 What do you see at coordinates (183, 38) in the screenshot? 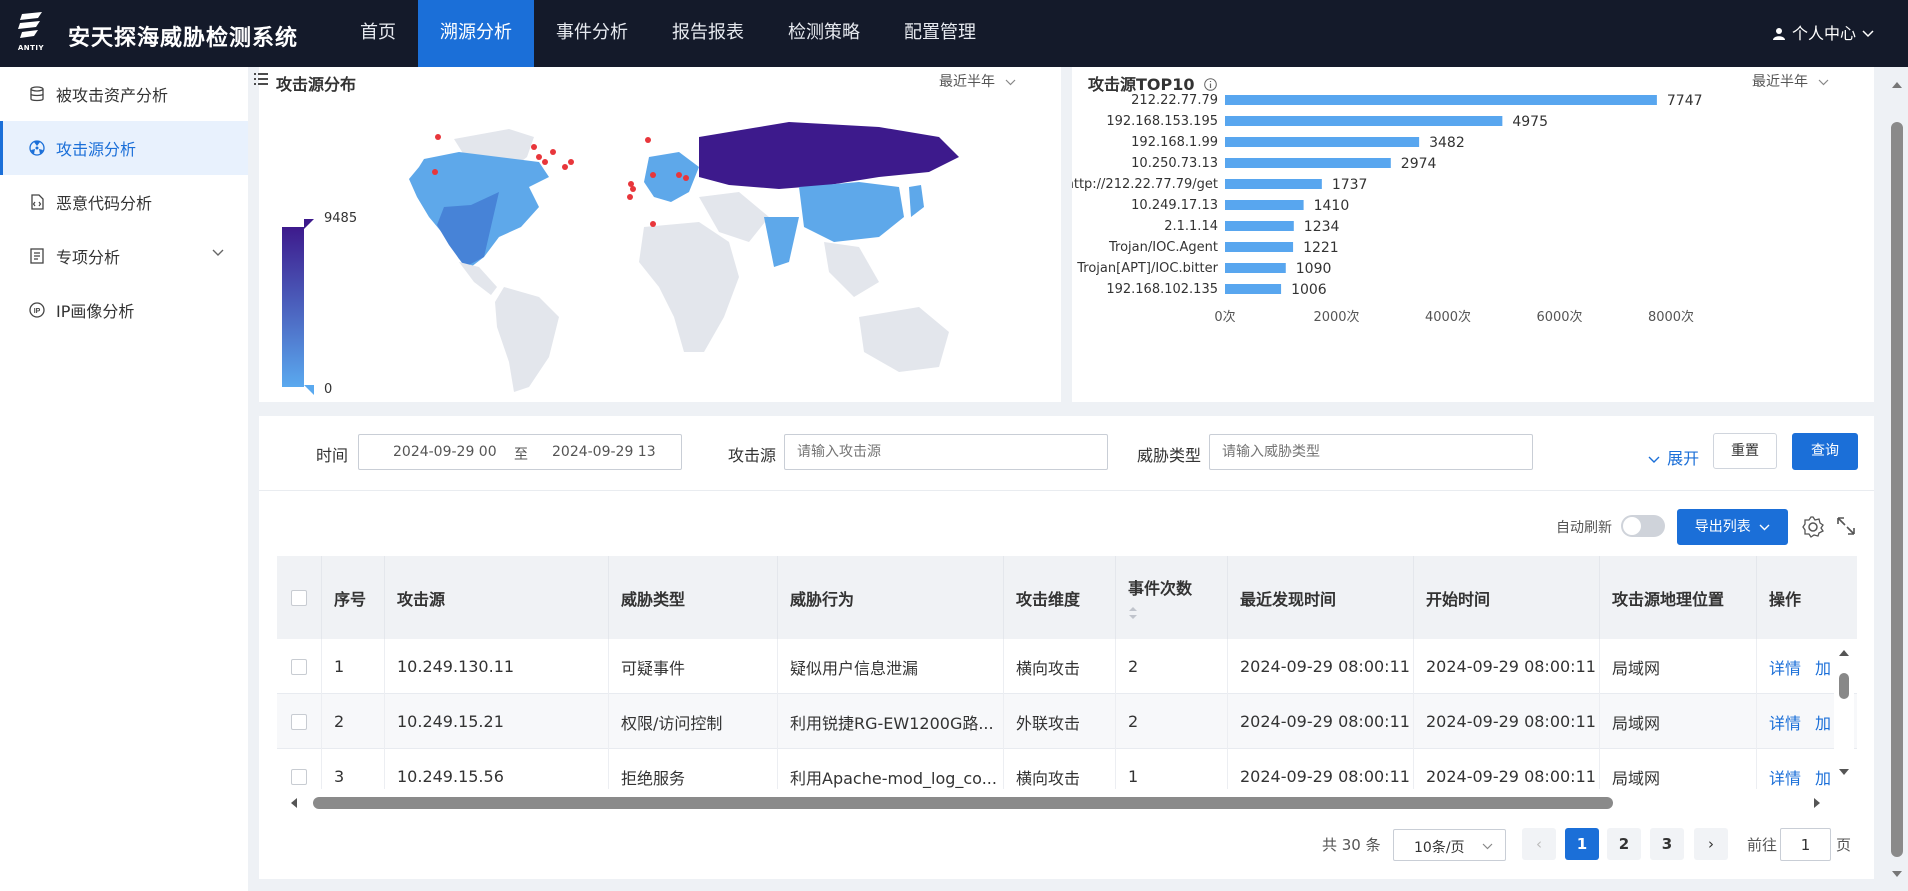
I see `app-title: 安天探海威胁检测系统` at bounding box center [183, 38].